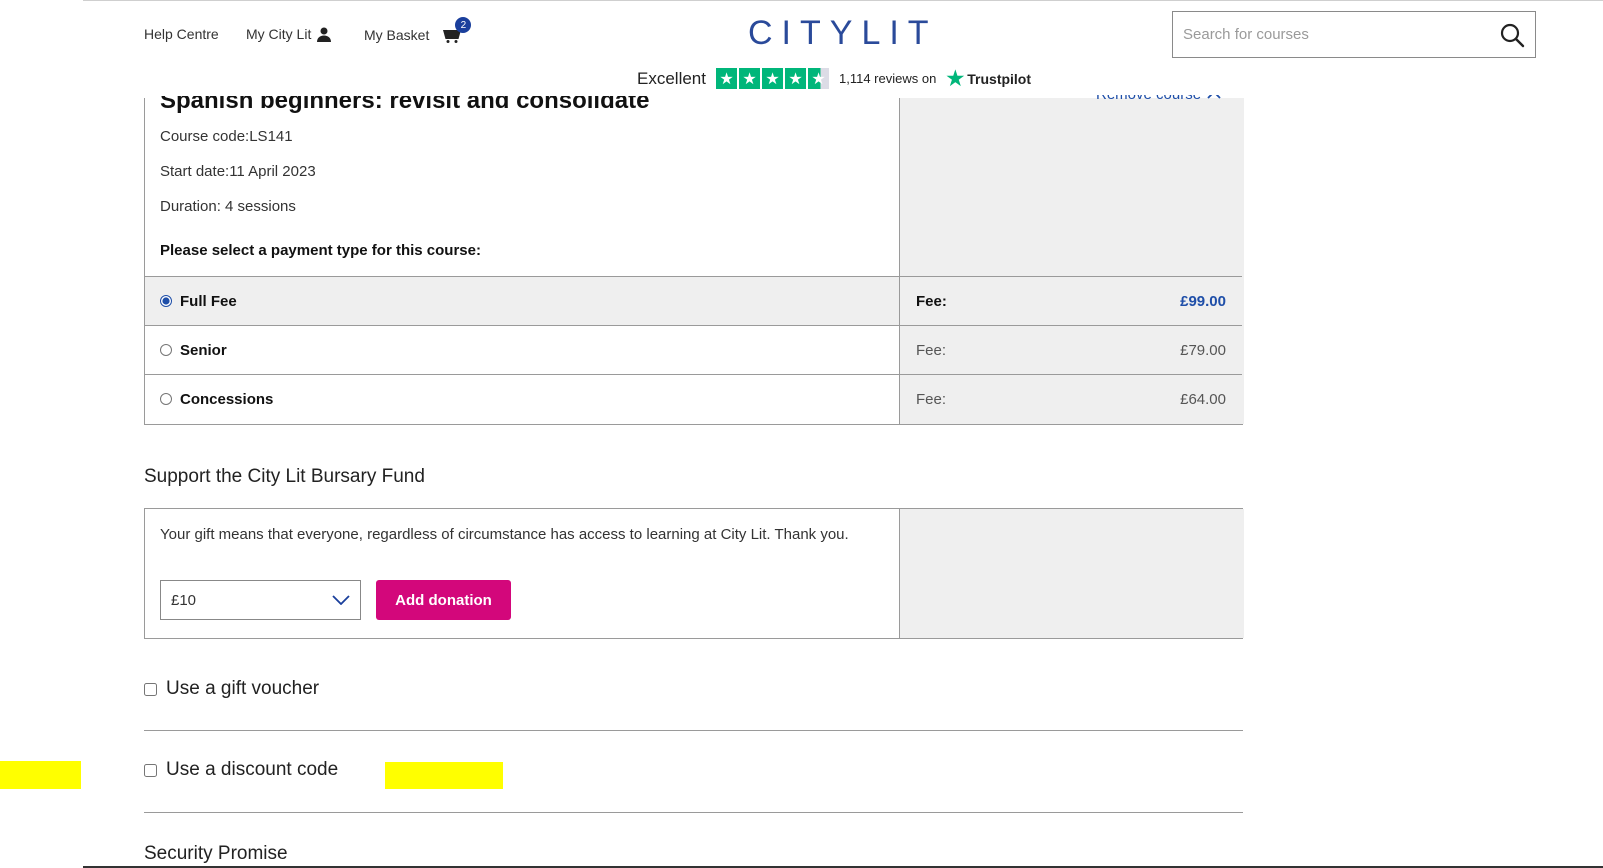  What do you see at coordinates (181, 34) in the screenshot?
I see `help-centre-link: Help Centre` at bounding box center [181, 34].